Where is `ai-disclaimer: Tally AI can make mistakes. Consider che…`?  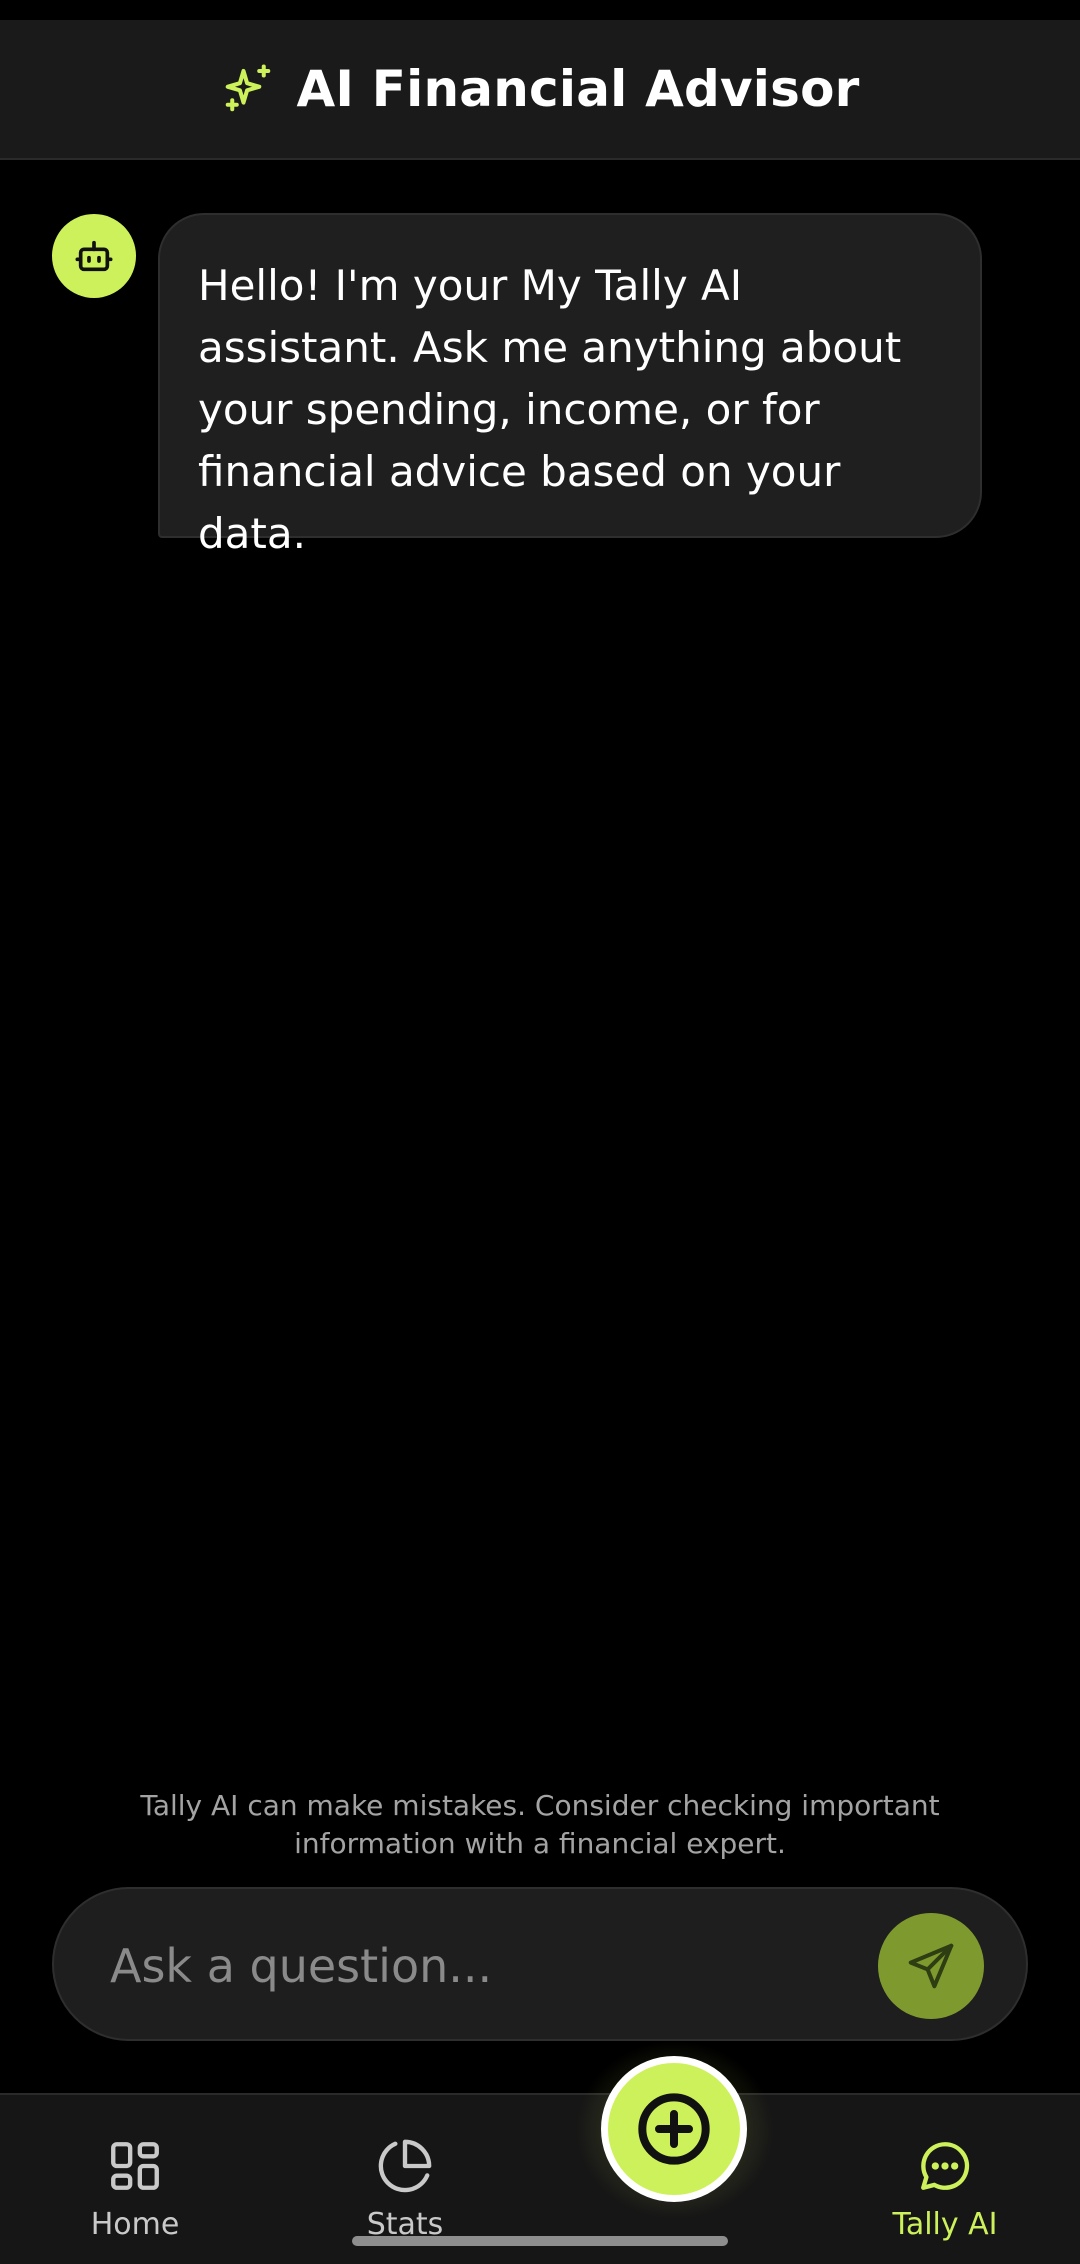 ai-disclaimer: Tally AI can make mistakes. Consider che… is located at coordinates (540, 1824).